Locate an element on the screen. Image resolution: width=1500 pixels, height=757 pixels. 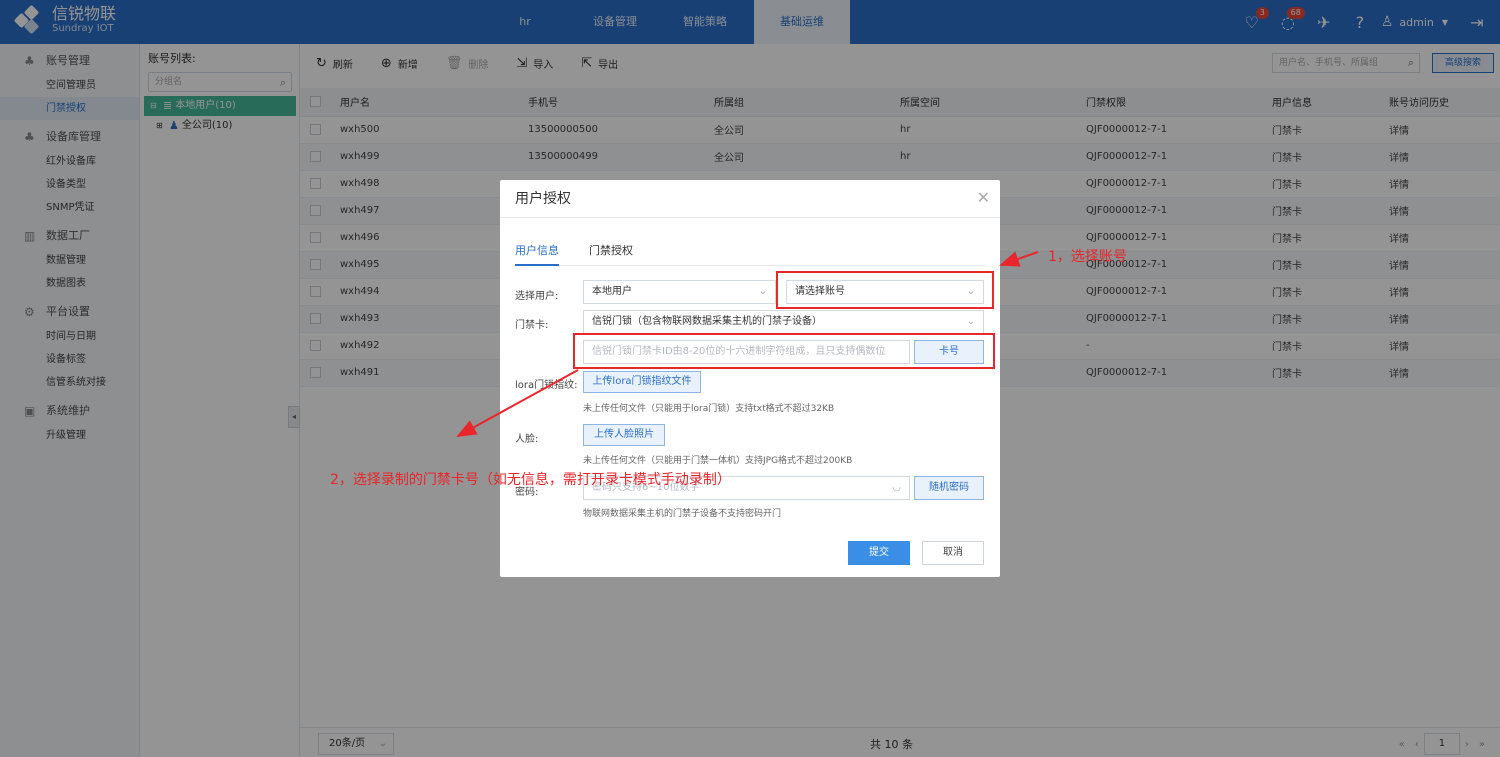
annotation-step-2: 2，选择录制的门禁卡号（如无信息，需打开录卡模式手动录制） is located at coordinates (530, 480).